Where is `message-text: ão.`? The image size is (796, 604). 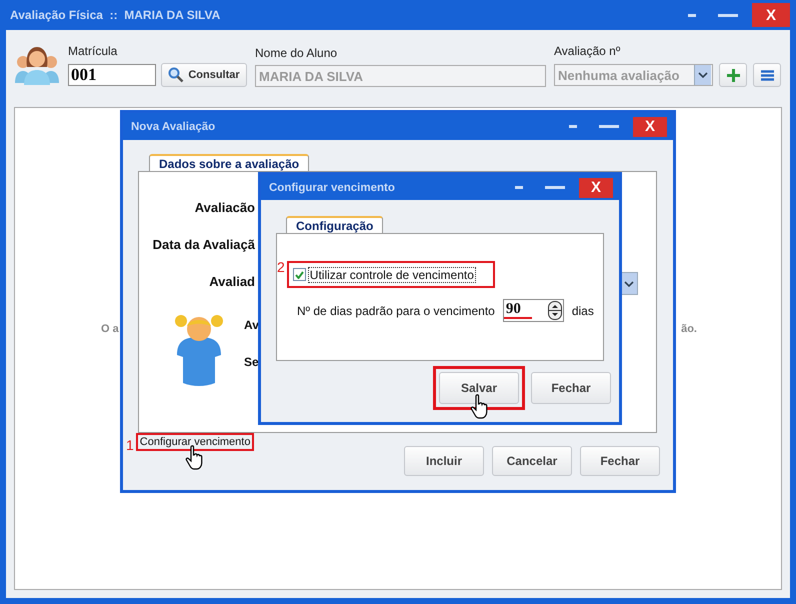 message-text: ão. is located at coordinates (689, 329).